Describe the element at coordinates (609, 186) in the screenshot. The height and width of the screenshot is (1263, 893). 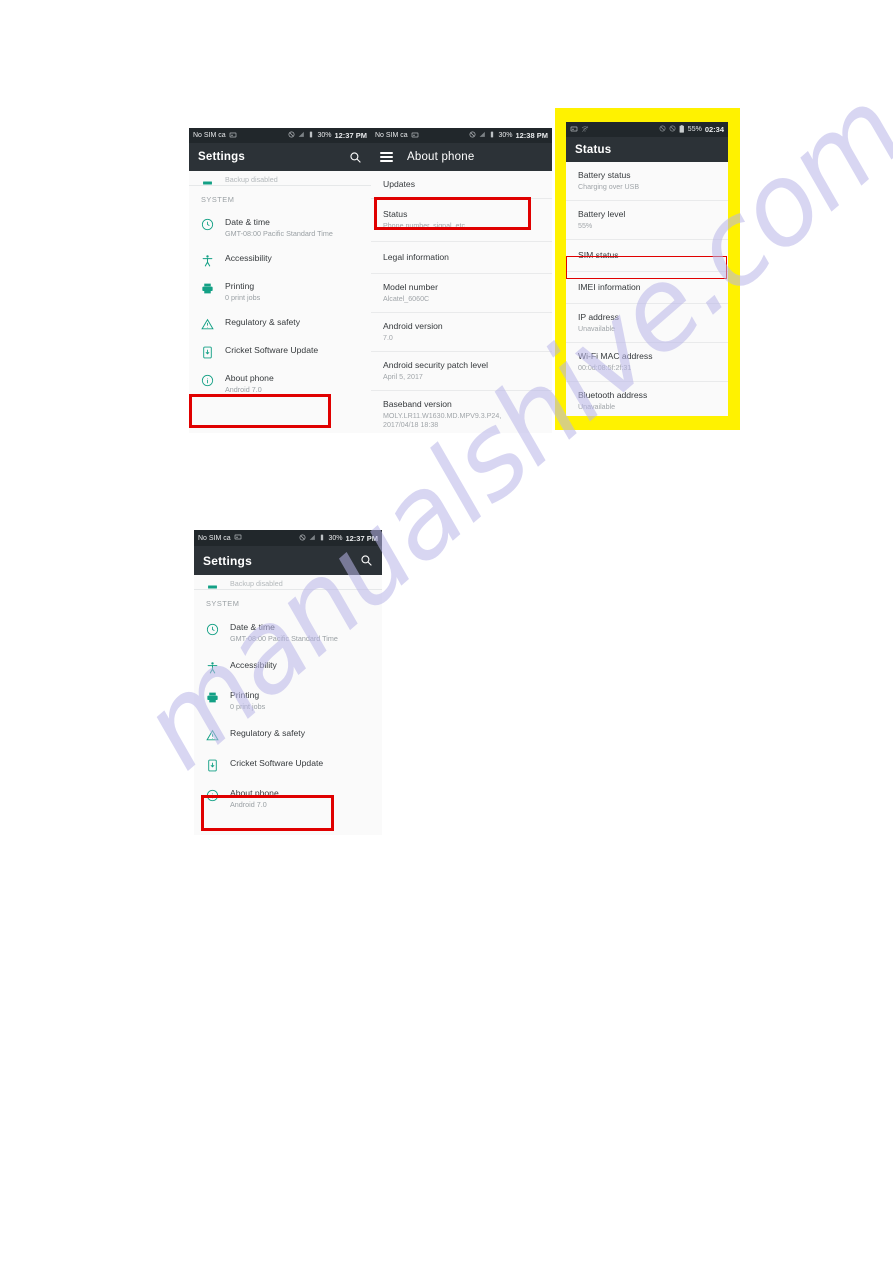
I see `item-subtitle: Charging over USB` at that location.